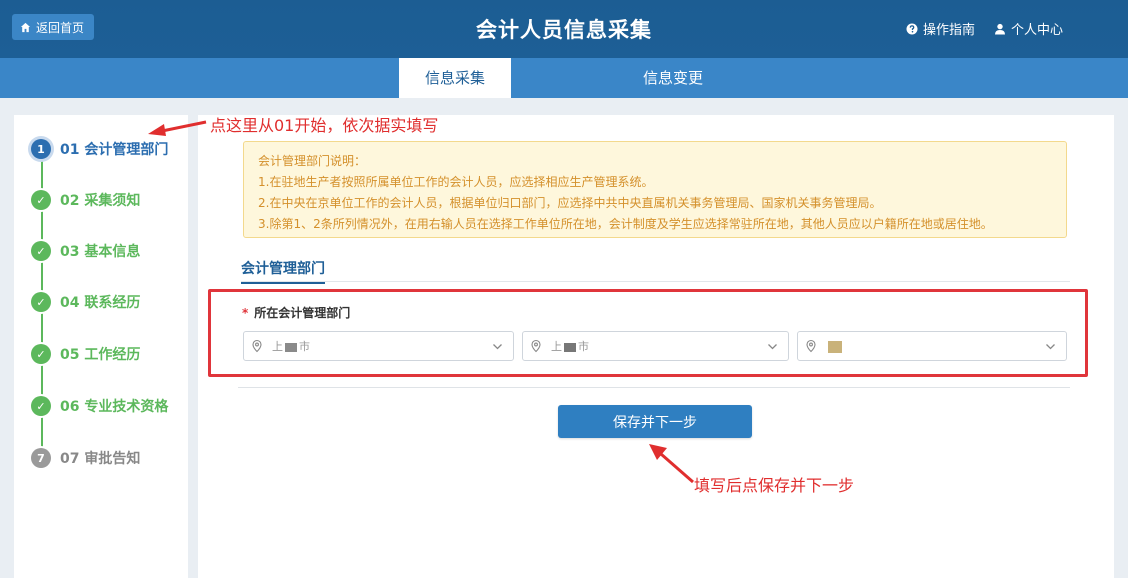  What do you see at coordinates (1000, 28) in the screenshot?
I see `user-icon` at bounding box center [1000, 28].